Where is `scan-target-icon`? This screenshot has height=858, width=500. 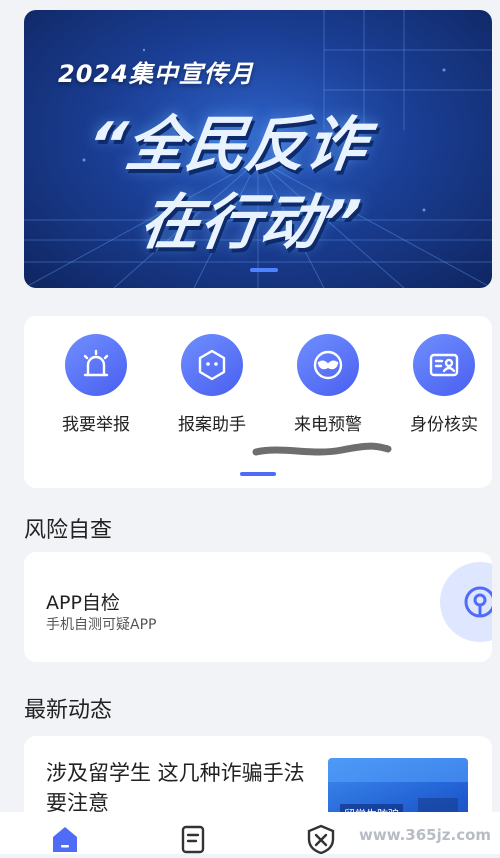 scan-target-icon is located at coordinates (478, 602).